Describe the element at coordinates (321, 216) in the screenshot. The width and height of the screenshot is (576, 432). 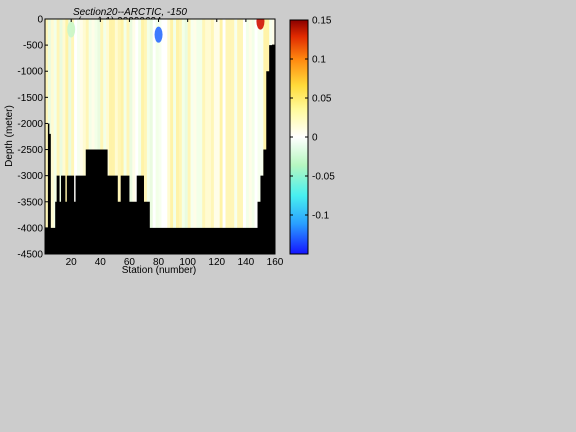
I see `colorbar-tick-label: -0.1` at that location.